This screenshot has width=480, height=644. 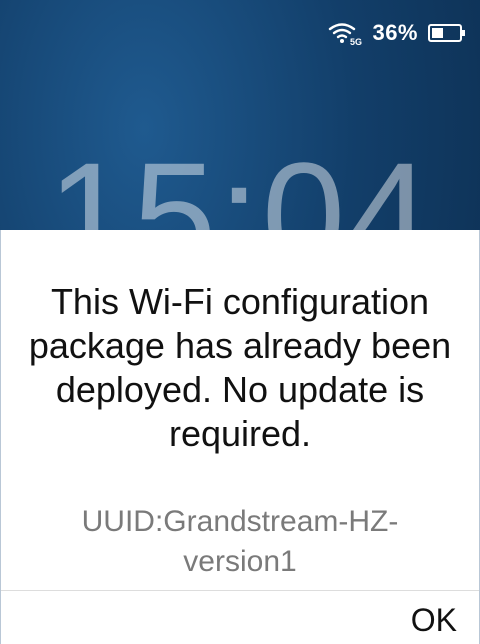 What do you see at coordinates (434, 620) in the screenshot?
I see `ok-button: OK` at bounding box center [434, 620].